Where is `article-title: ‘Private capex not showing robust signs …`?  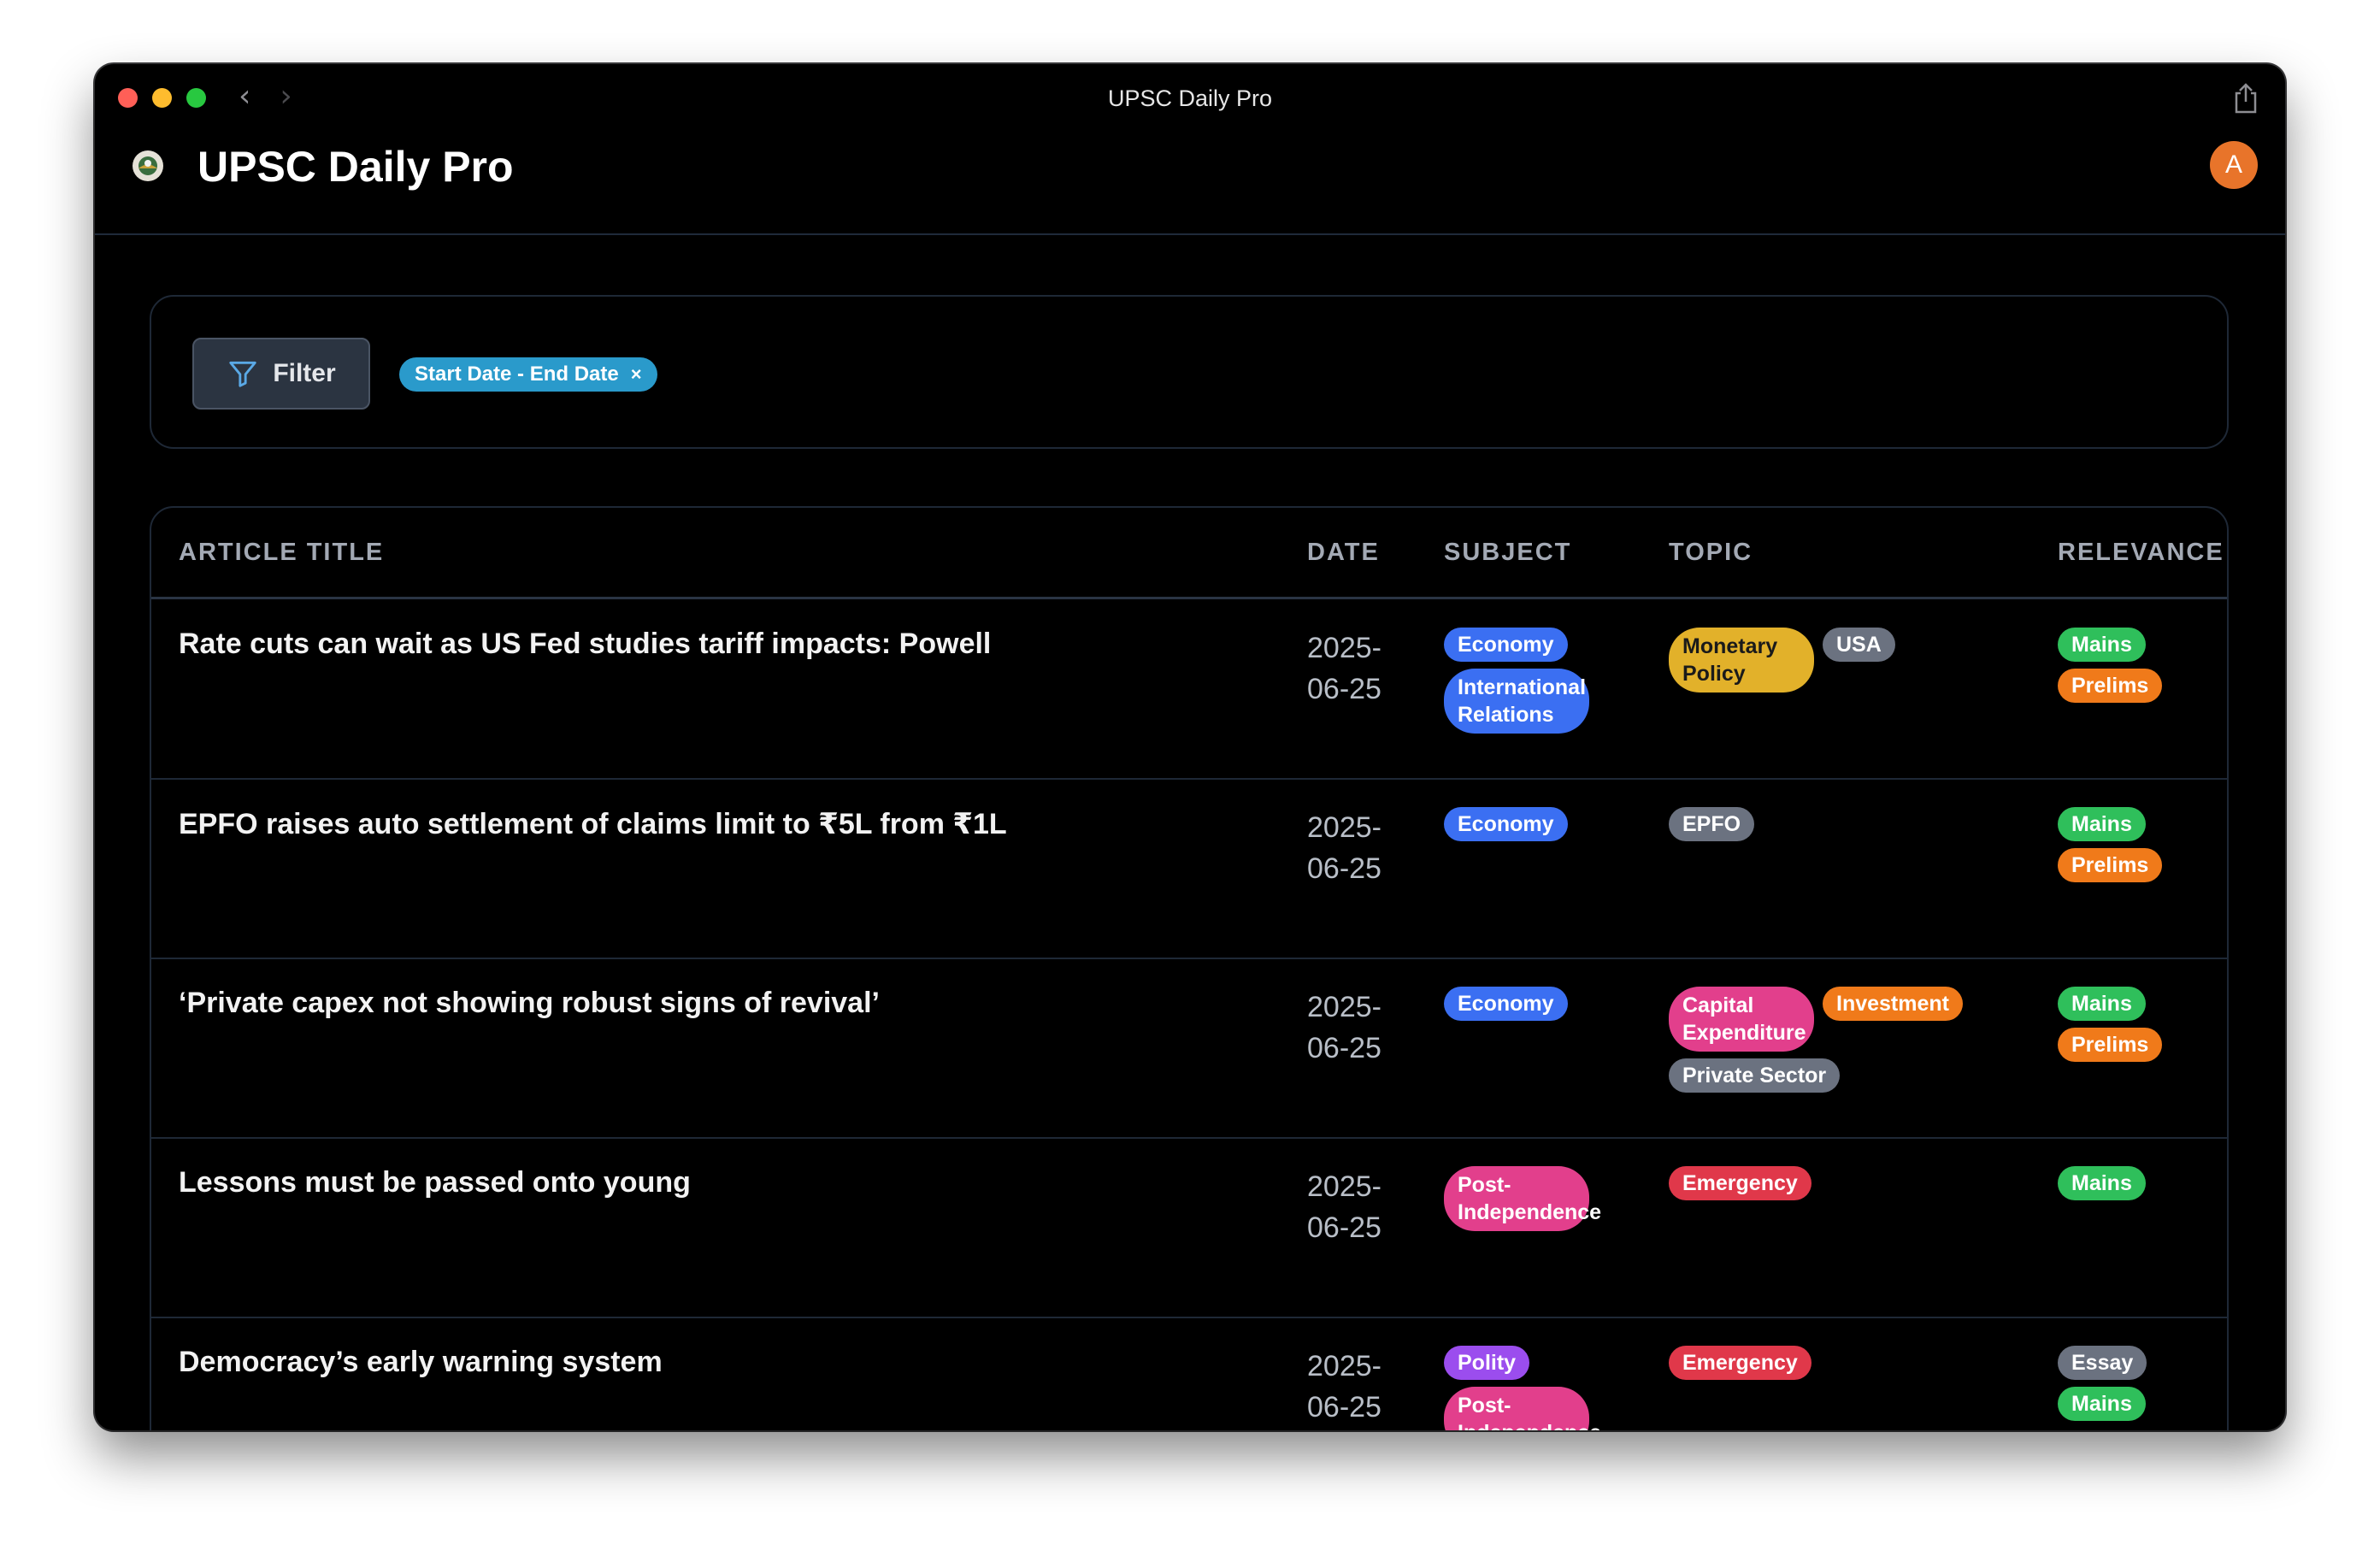 article-title: ‘Private capex not showing robust signs … is located at coordinates (530, 1003).